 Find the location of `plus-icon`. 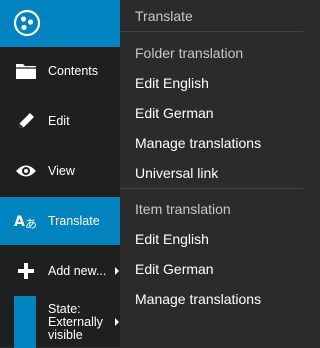

plus-icon is located at coordinates (26, 271).